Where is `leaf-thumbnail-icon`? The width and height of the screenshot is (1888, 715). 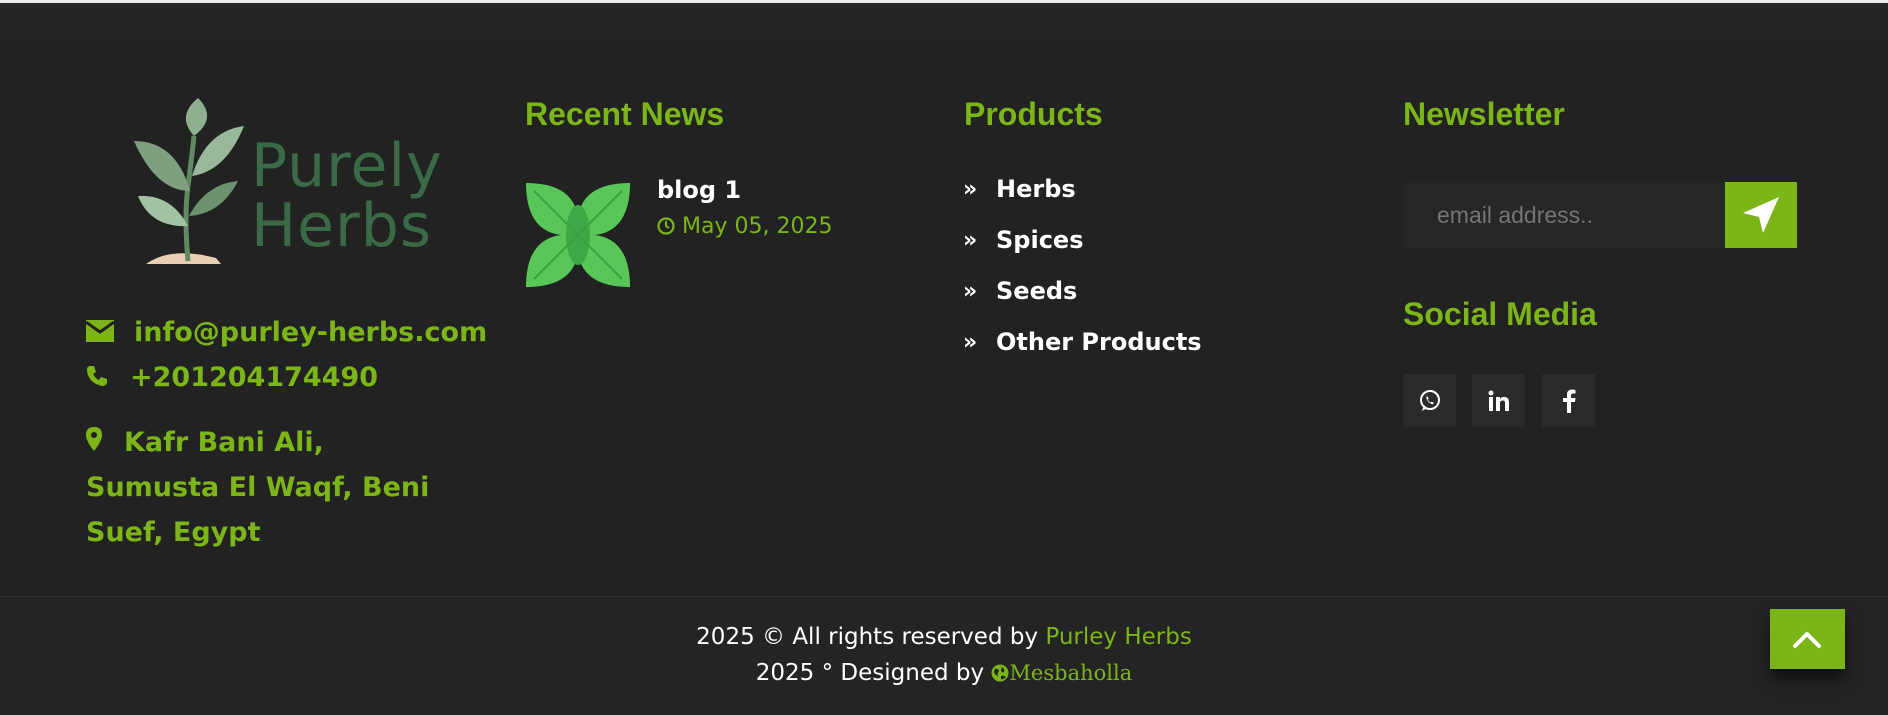
leaf-thumbnail-icon is located at coordinates (578, 235).